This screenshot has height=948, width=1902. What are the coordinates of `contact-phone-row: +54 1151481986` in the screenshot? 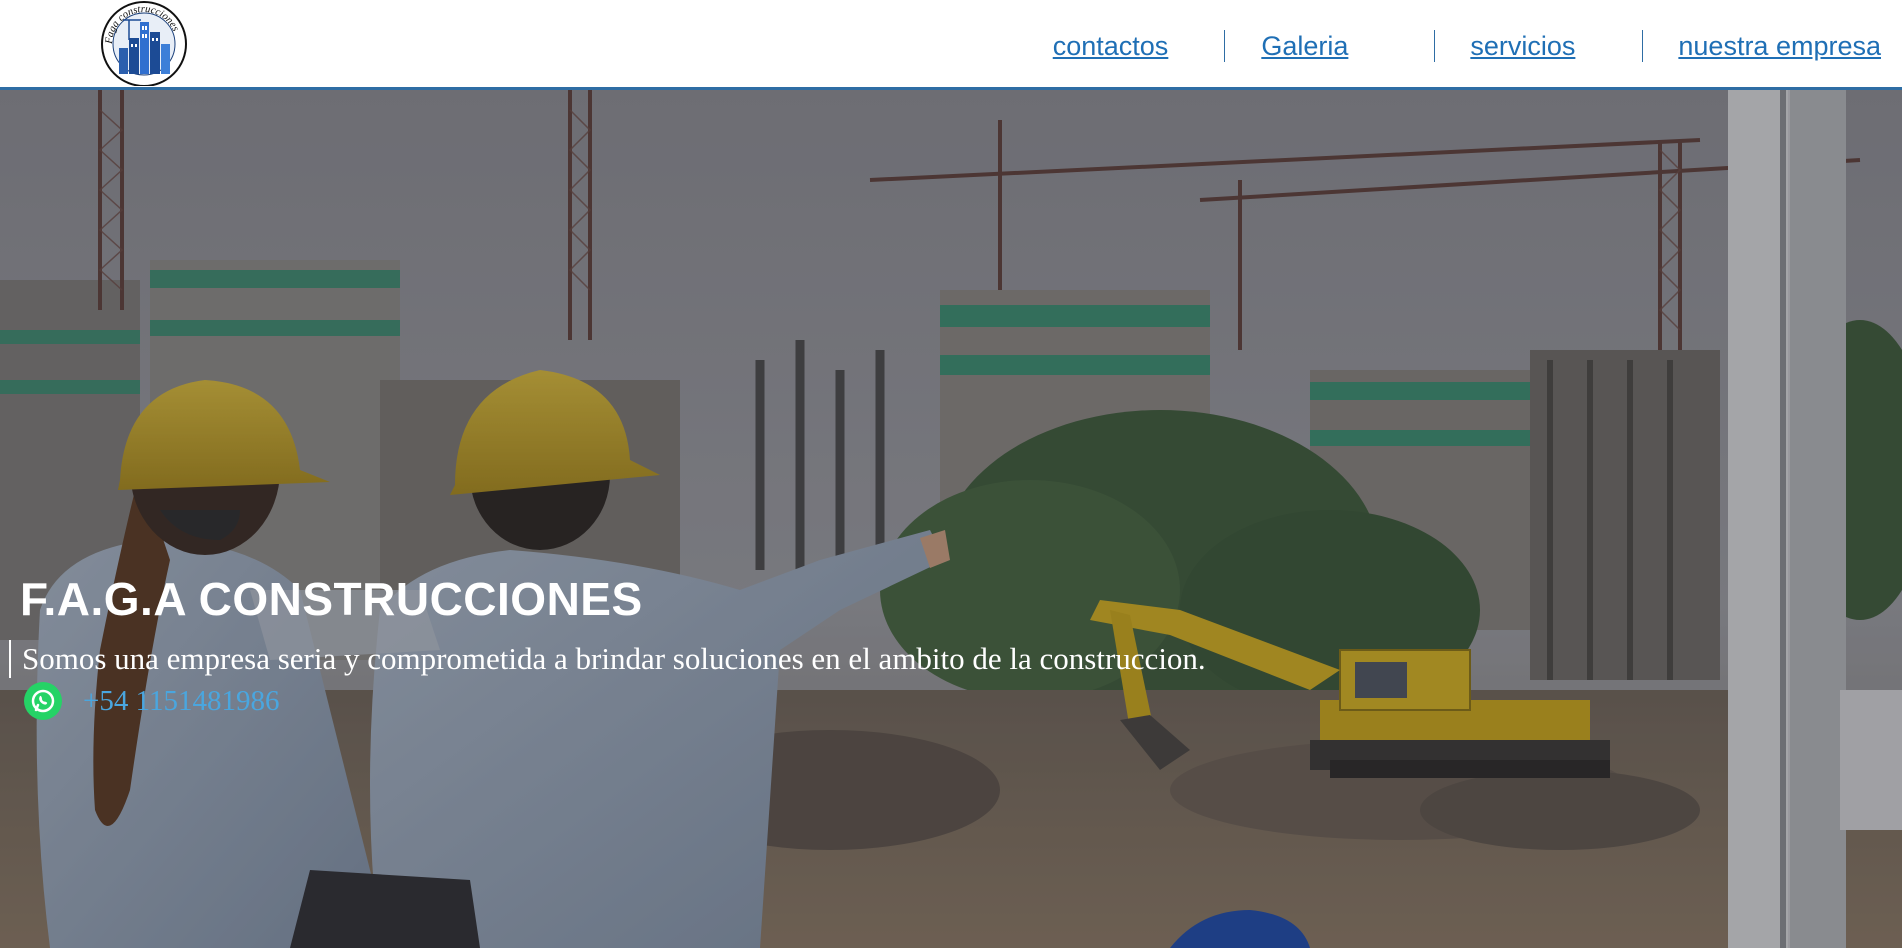 It's located at (152, 701).